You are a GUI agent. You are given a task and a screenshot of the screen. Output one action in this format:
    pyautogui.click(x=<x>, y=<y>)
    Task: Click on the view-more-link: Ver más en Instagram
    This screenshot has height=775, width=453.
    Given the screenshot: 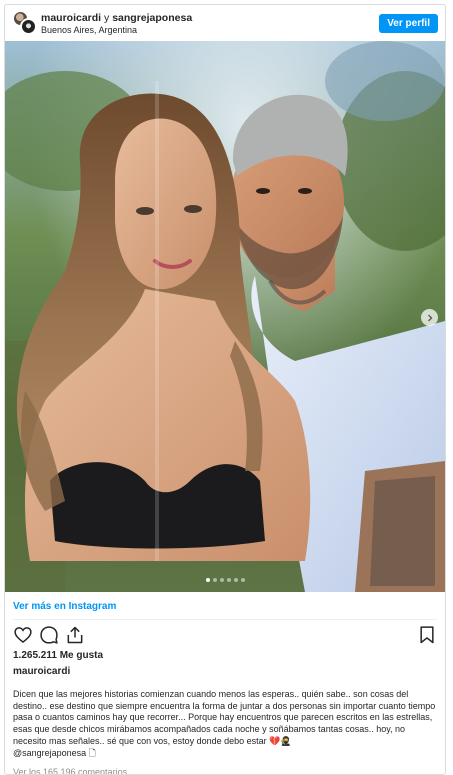 What is the action you would take?
    pyautogui.click(x=64, y=606)
    